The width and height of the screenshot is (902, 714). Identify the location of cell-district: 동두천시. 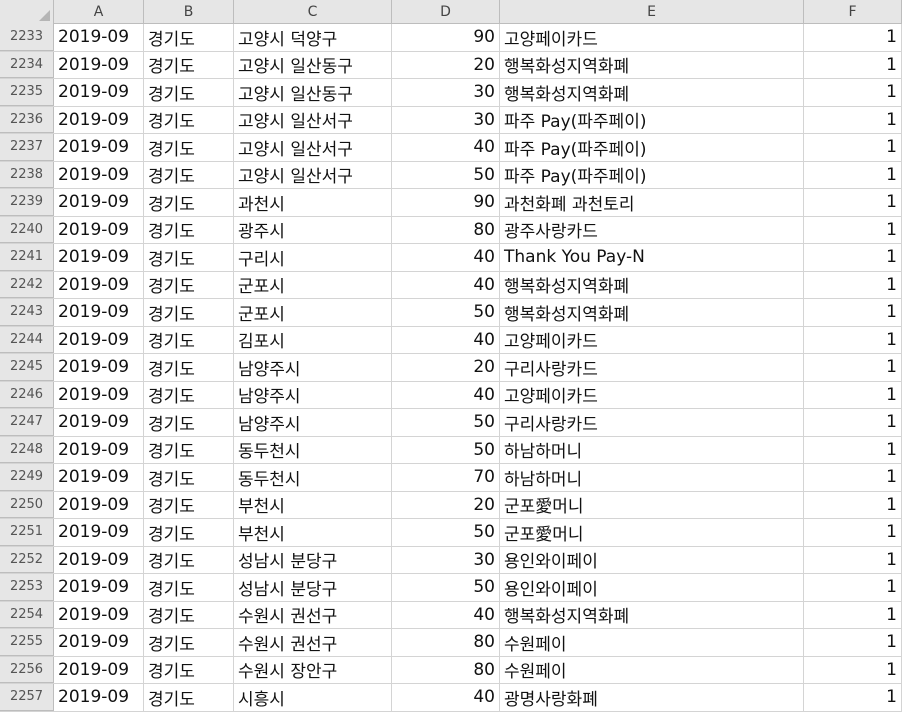
(313, 449).